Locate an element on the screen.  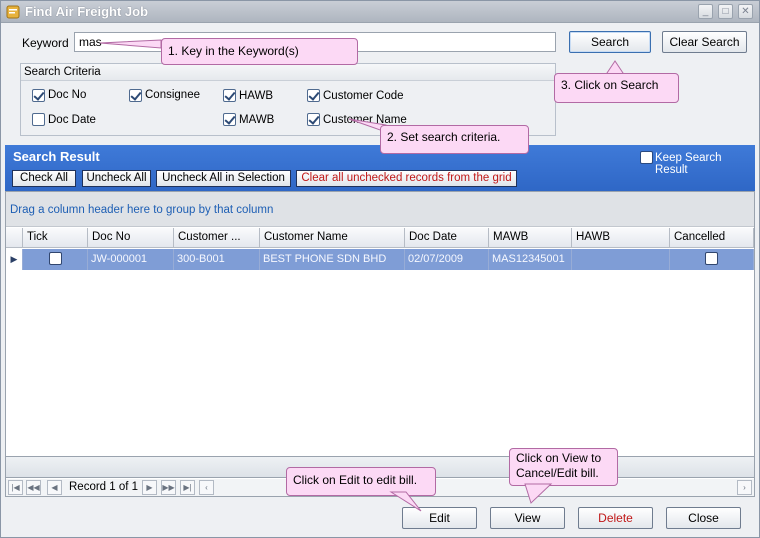
doc-no-checkbox is located at coordinates (38, 95).